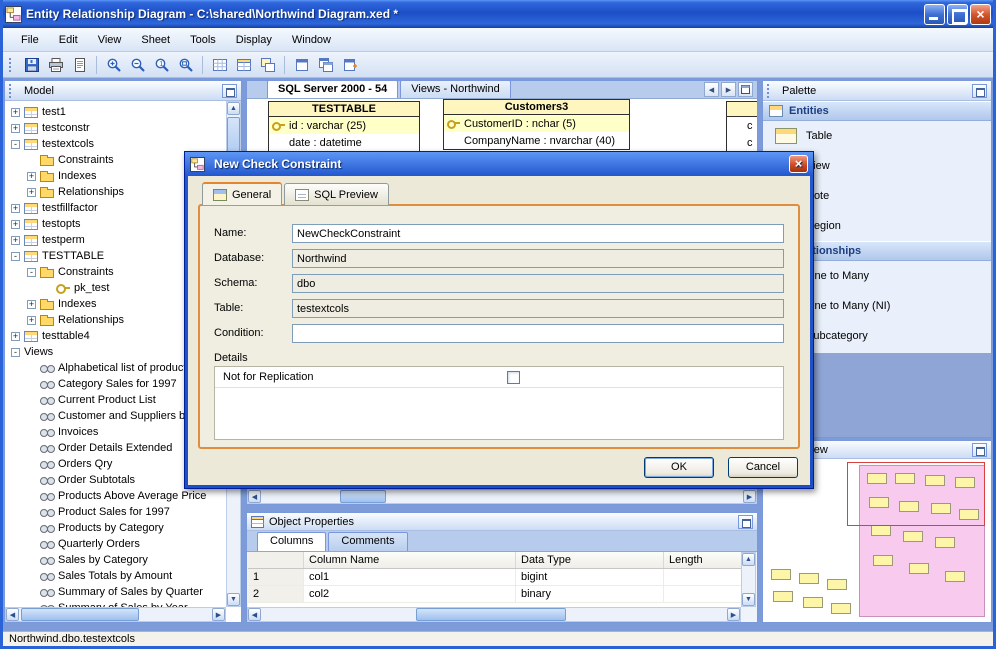 The image size is (996, 649). Describe the element at coordinates (301, 65) in the screenshot. I see `sheet-button` at that location.